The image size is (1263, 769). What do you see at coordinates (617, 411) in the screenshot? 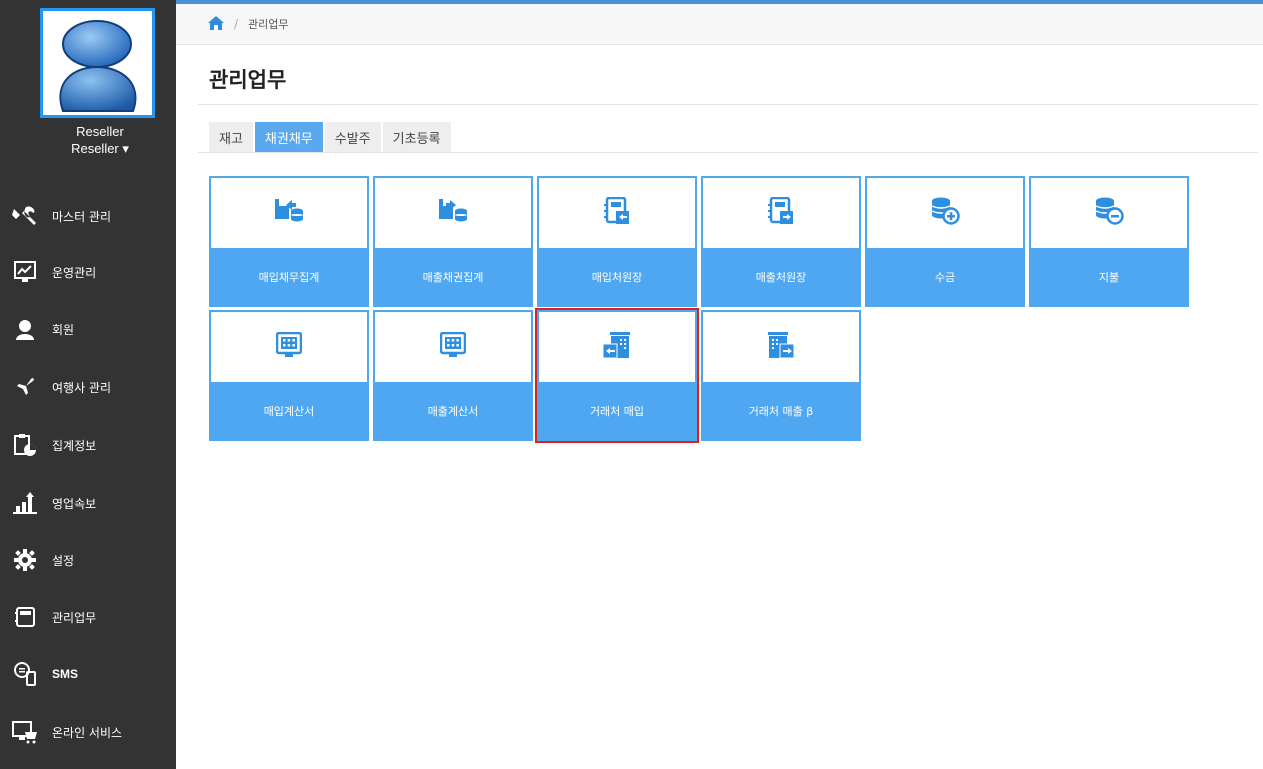
I see `tile-label: 거래처 매입` at bounding box center [617, 411].